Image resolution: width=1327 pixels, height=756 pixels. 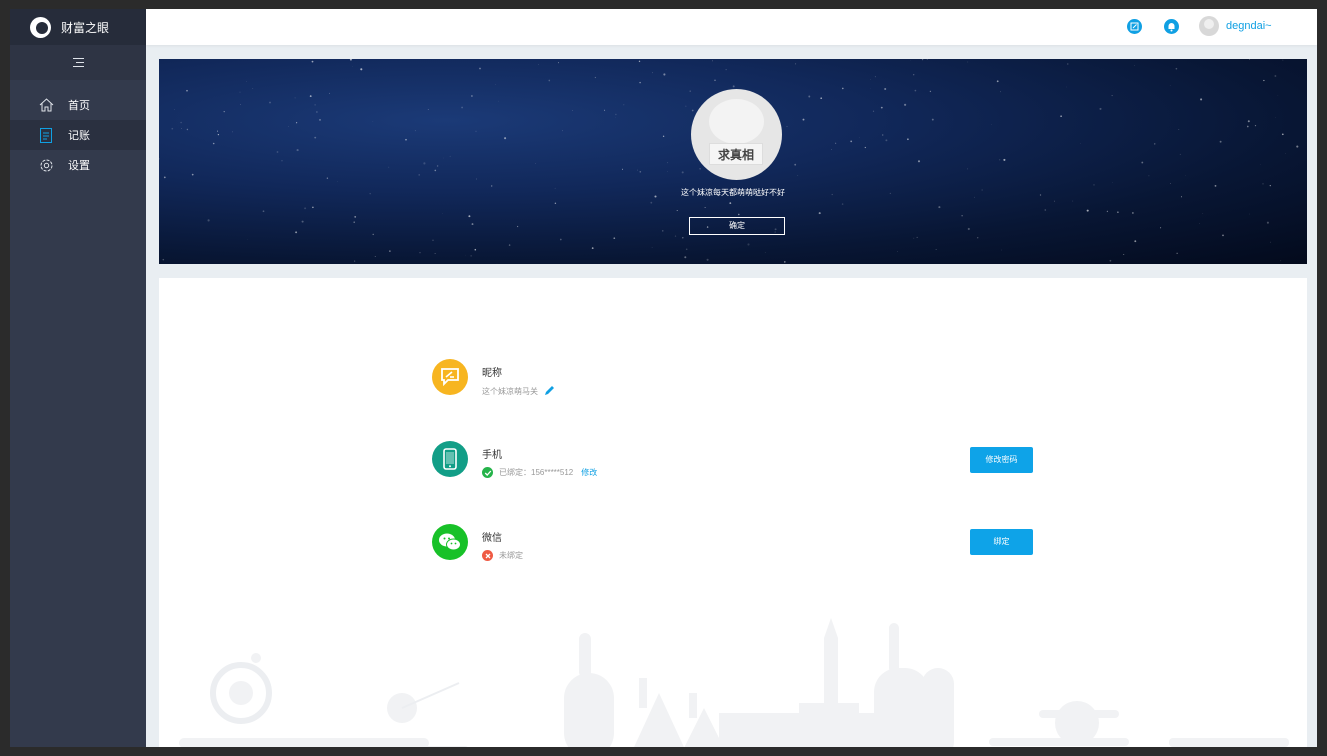 What do you see at coordinates (40, 27) in the screenshot?
I see `eye-logo-icon` at bounding box center [40, 27].